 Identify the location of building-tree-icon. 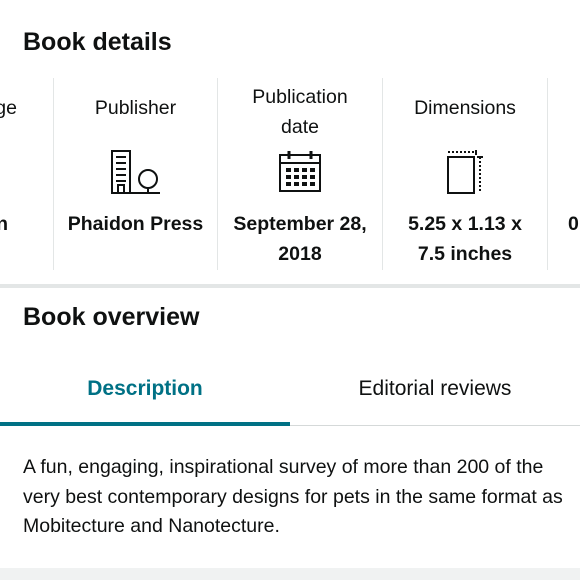
(136, 174).